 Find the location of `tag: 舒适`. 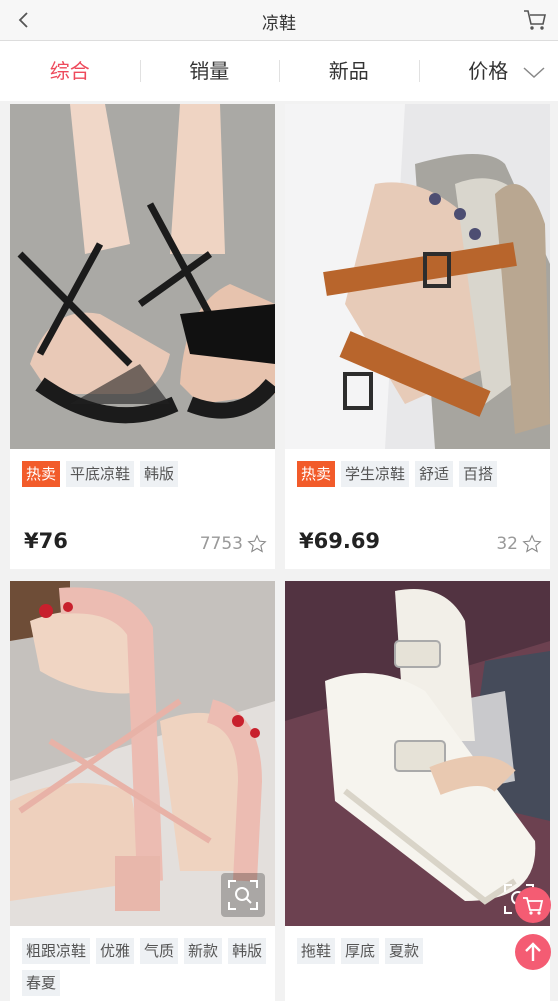

tag: 舒适 is located at coordinates (434, 474).